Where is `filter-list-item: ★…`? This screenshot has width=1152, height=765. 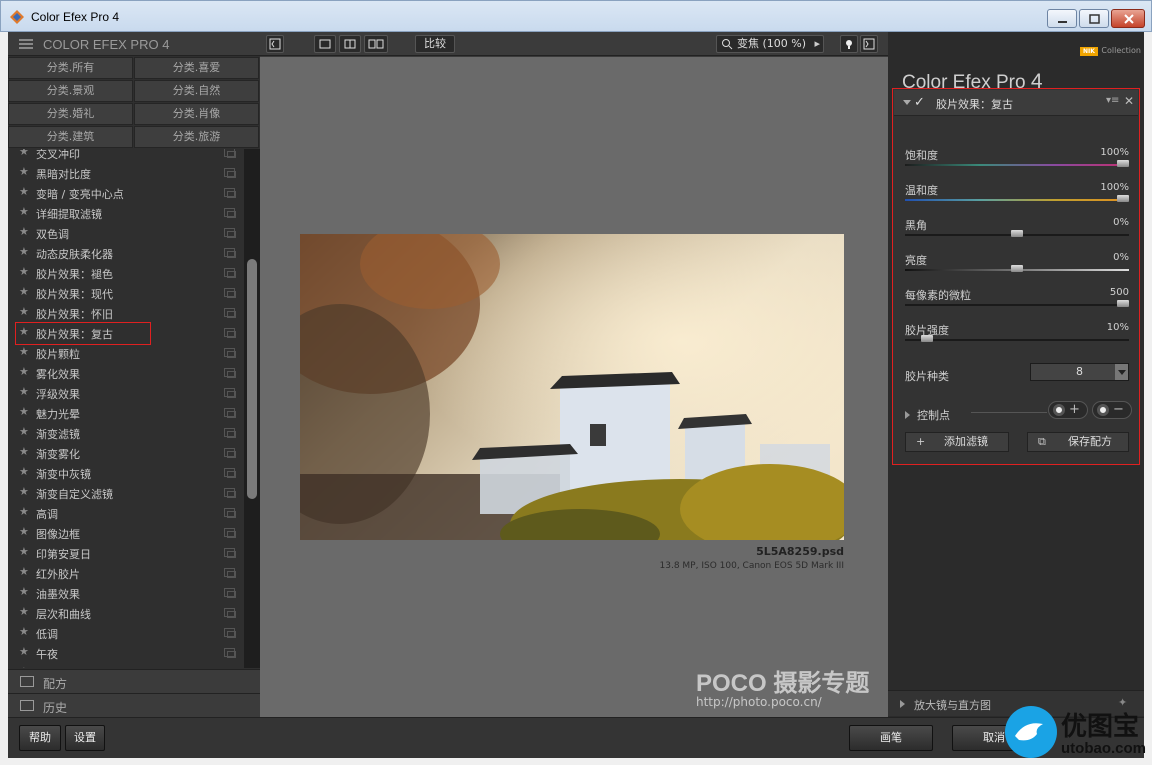
filter-list-item: ★… is located at coordinates (126, 665).